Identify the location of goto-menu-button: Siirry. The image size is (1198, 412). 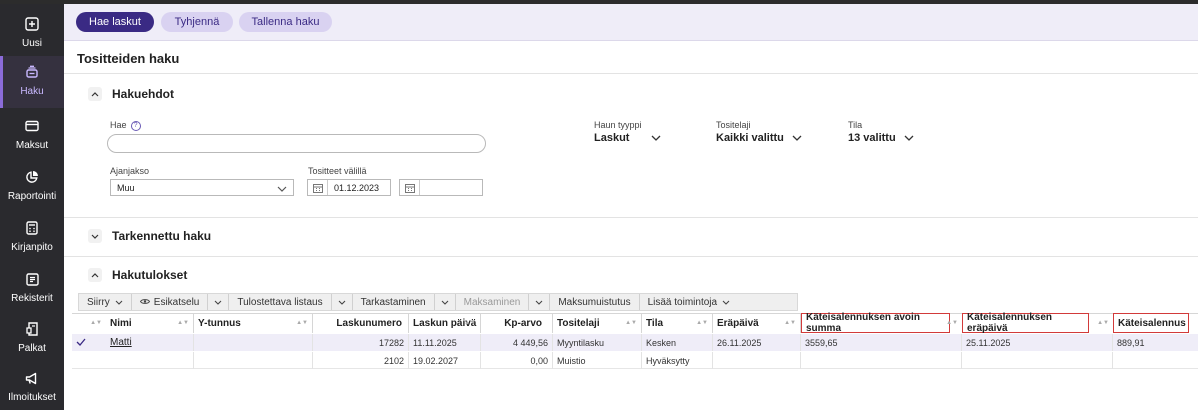
(105, 302).